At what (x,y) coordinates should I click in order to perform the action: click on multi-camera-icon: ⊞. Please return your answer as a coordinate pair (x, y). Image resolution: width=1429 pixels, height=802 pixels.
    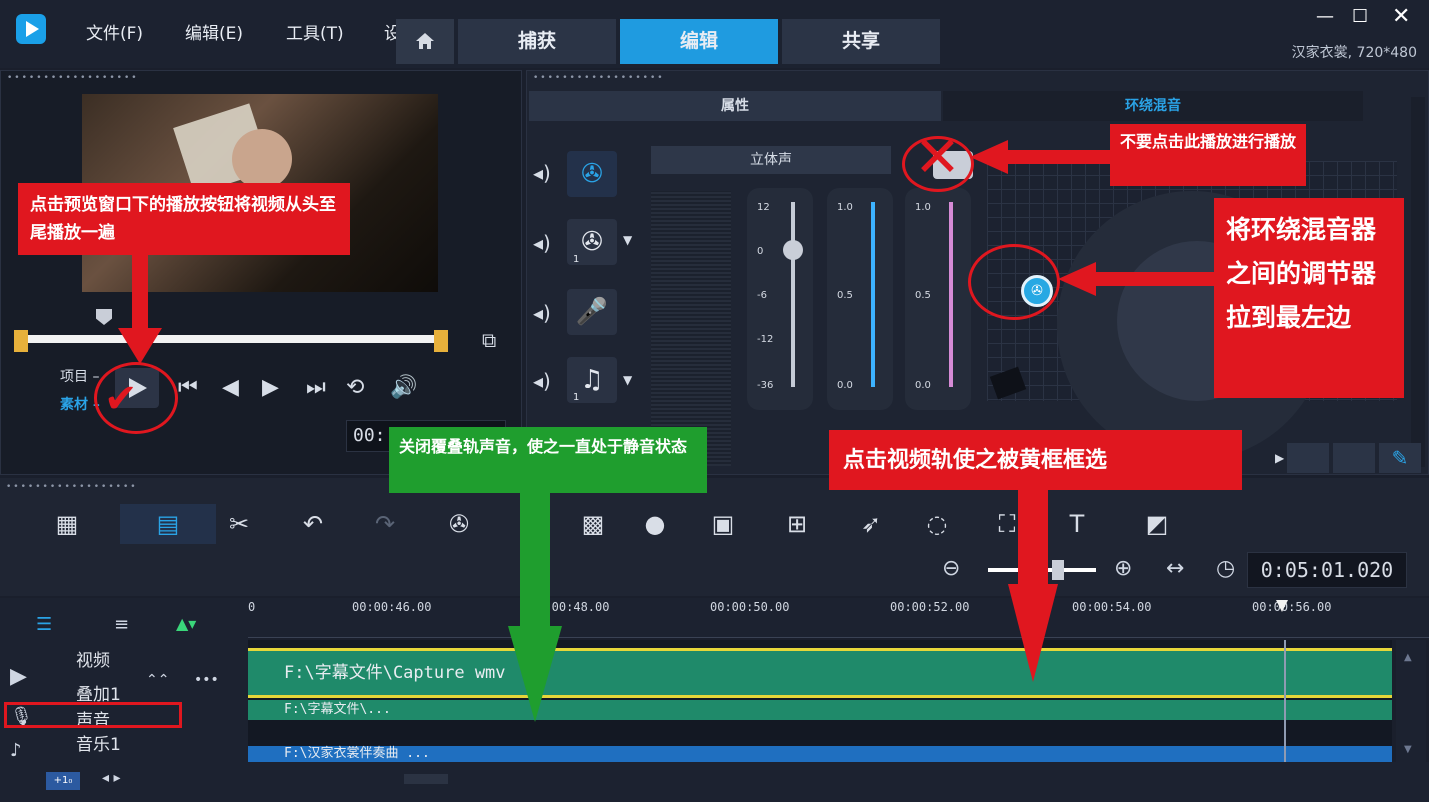
    Looking at the image, I should click on (797, 524).